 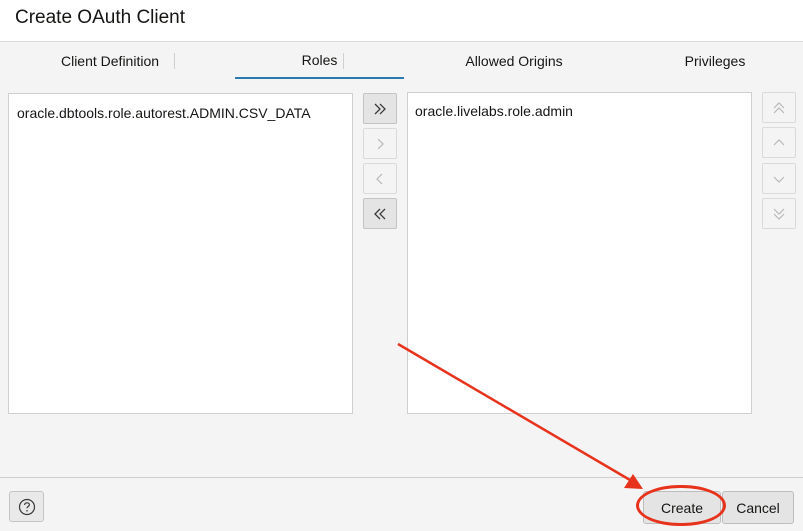 I want to click on move-all-right-button, so click(x=380, y=108).